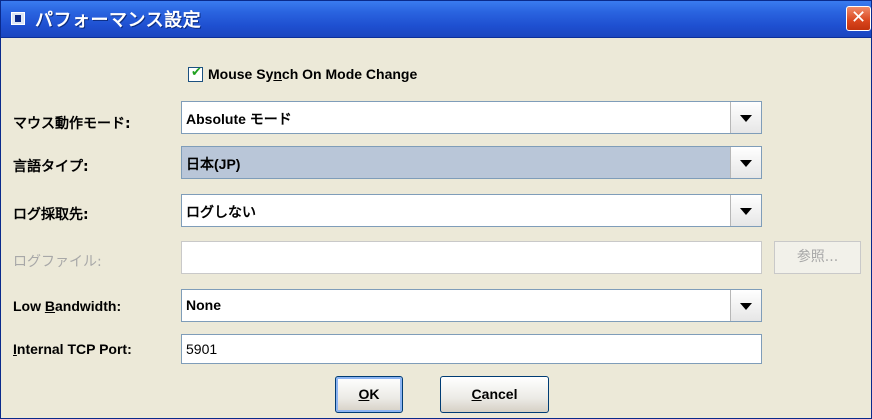 The height and width of the screenshot is (419, 872). What do you see at coordinates (72, 124) in the screenshot?
I see `mouse-mode-label: マウス動作モード:` at bounding box center [72, 124].